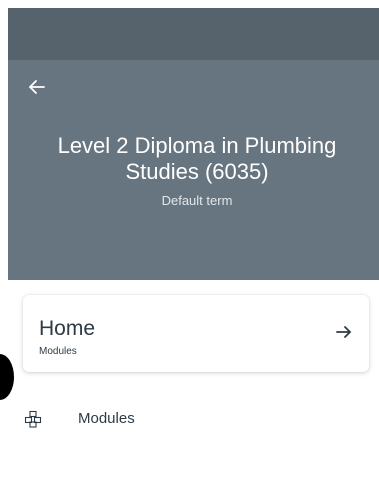  What do you see at coordinates (33, 419) in the screenshot?
I see `modules-icon` at bounding box center [33, 419].